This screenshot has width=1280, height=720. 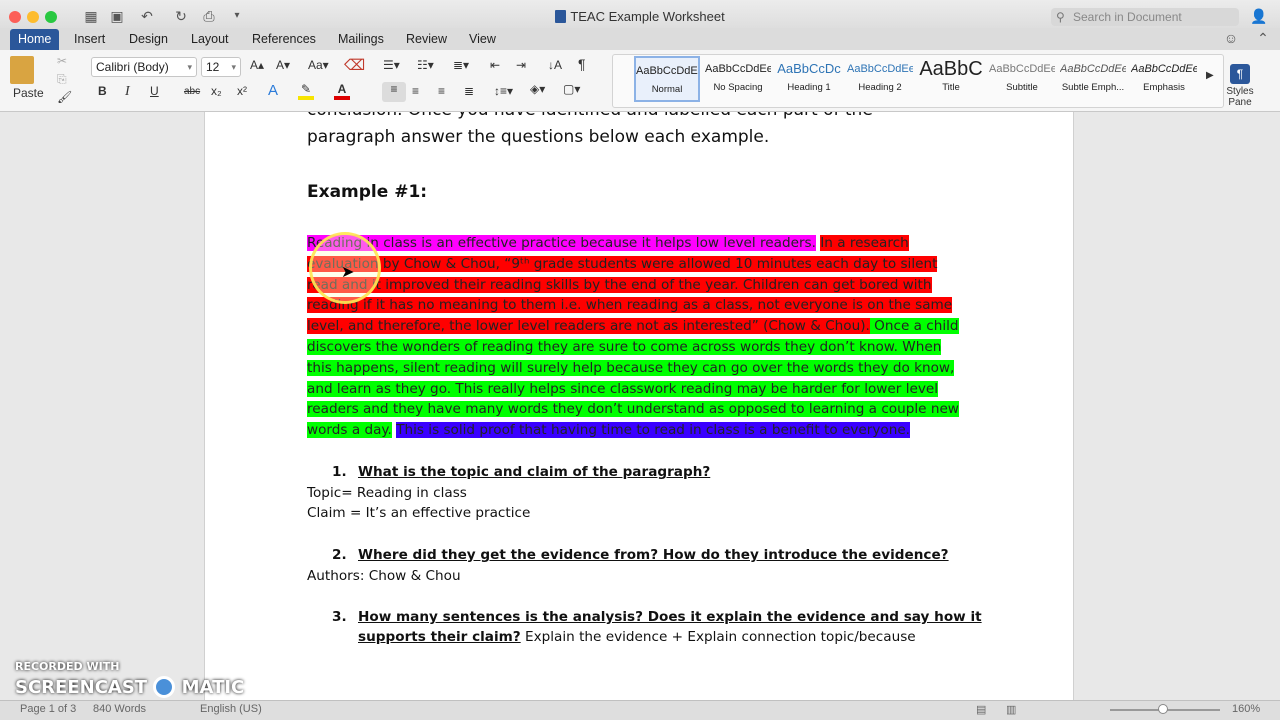 What do you see at coordinates (914, 326) in the screenshot?
I see `paragraph-segment: Once a child` at bounding box center [914, 326].